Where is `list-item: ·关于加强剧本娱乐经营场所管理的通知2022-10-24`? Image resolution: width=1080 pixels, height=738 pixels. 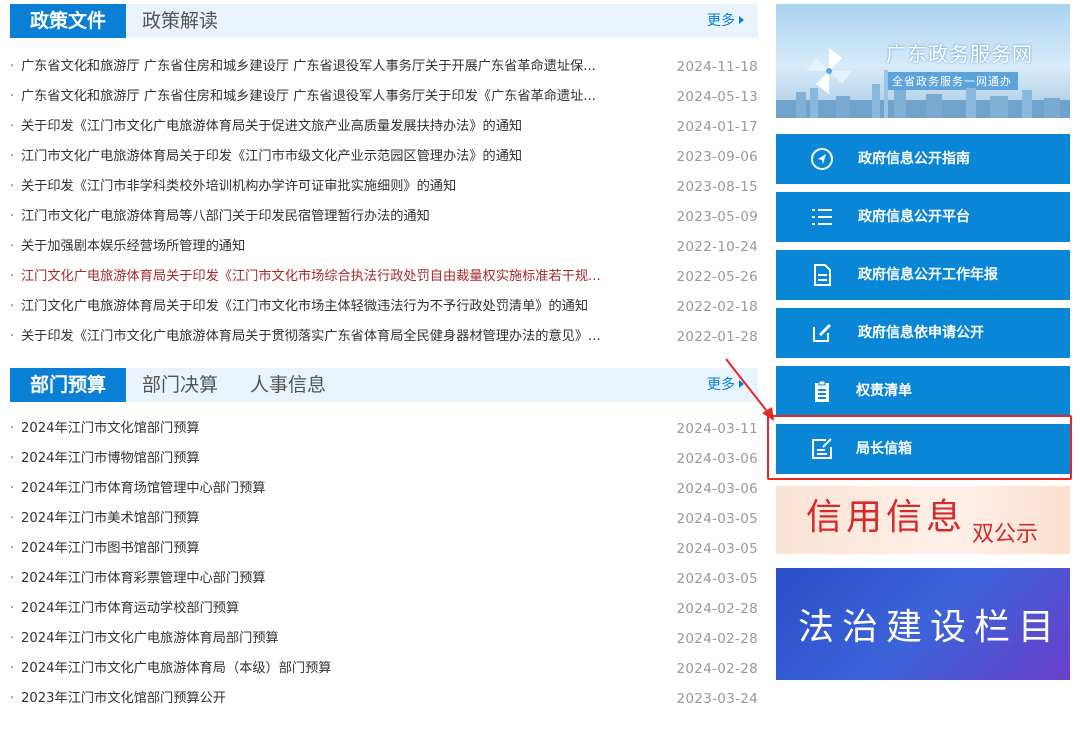
list-item: ·关于加强剧本娱乐经营场所管理的通知2022-10-24 is located at coordinates (384, 247).